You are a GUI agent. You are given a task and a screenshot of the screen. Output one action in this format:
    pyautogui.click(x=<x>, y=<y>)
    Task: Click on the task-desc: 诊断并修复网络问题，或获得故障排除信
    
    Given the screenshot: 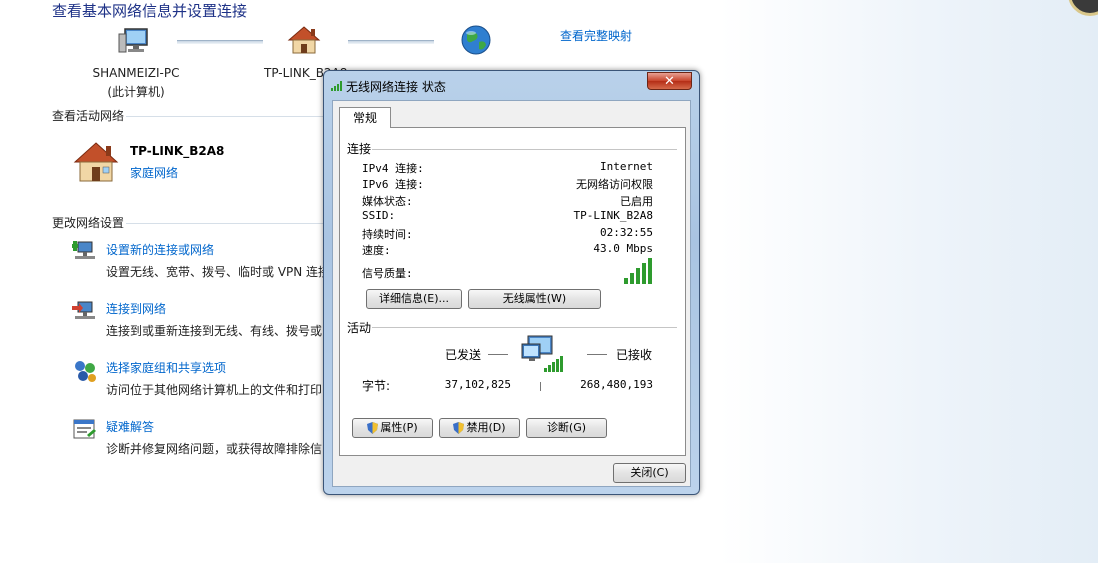 What is the action you would take?
    pyautogui.click(x=214, y=449)
    